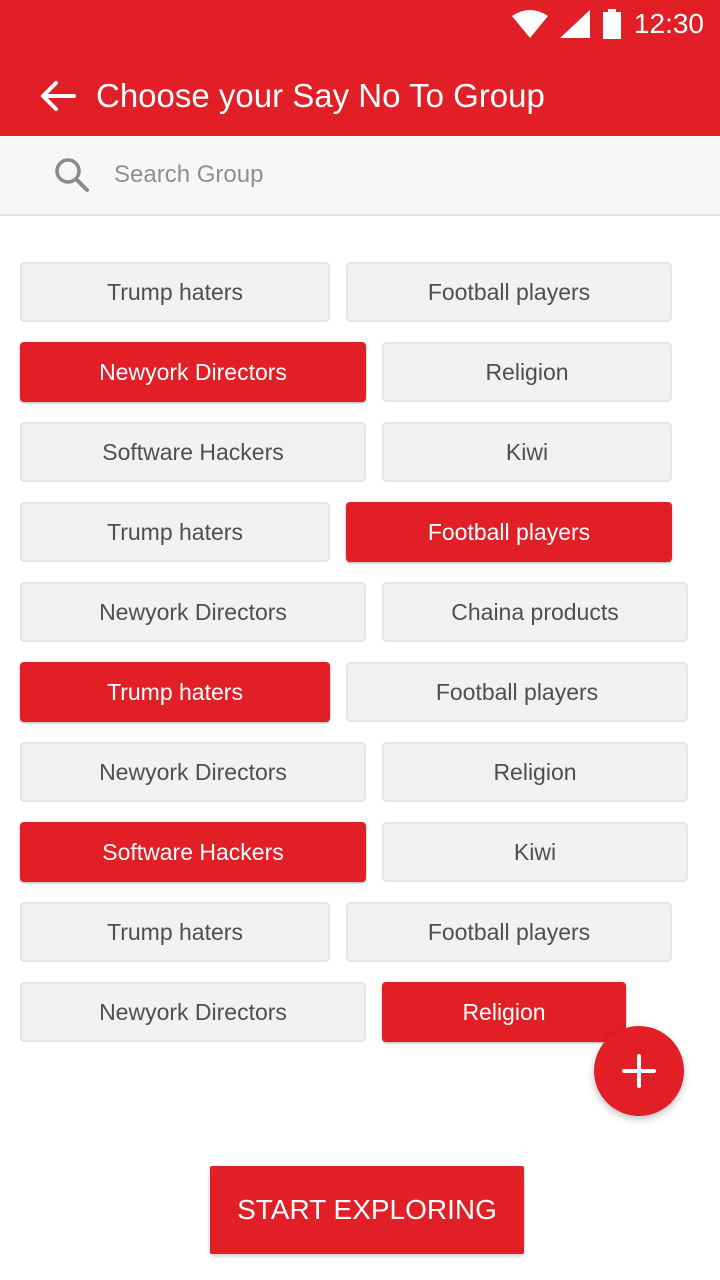 The height and width of the screenshot is (1280, 720). What do you see at coordinates (612, 24) in the screenshot?
I see `battery-icon` at bounding box center [612, 24].